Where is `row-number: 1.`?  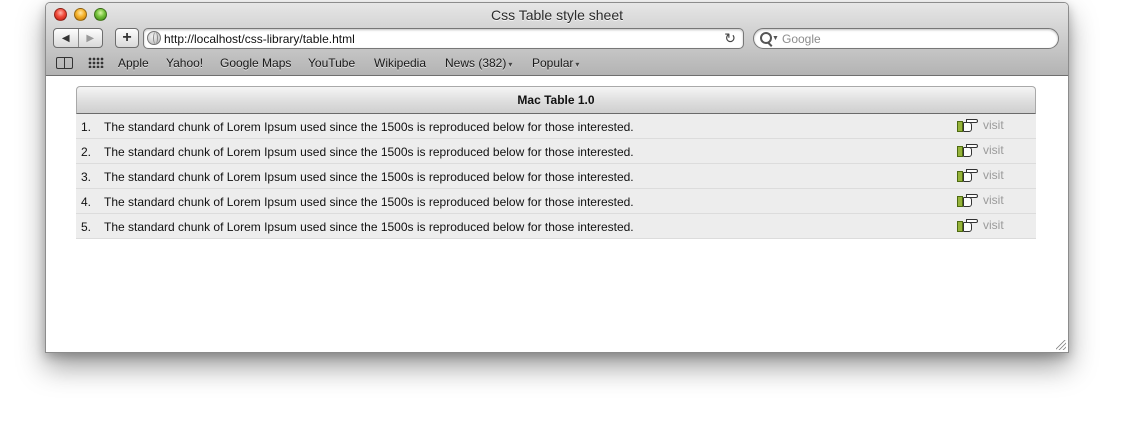
row-number: 1. is located at coordinates (86, 127).